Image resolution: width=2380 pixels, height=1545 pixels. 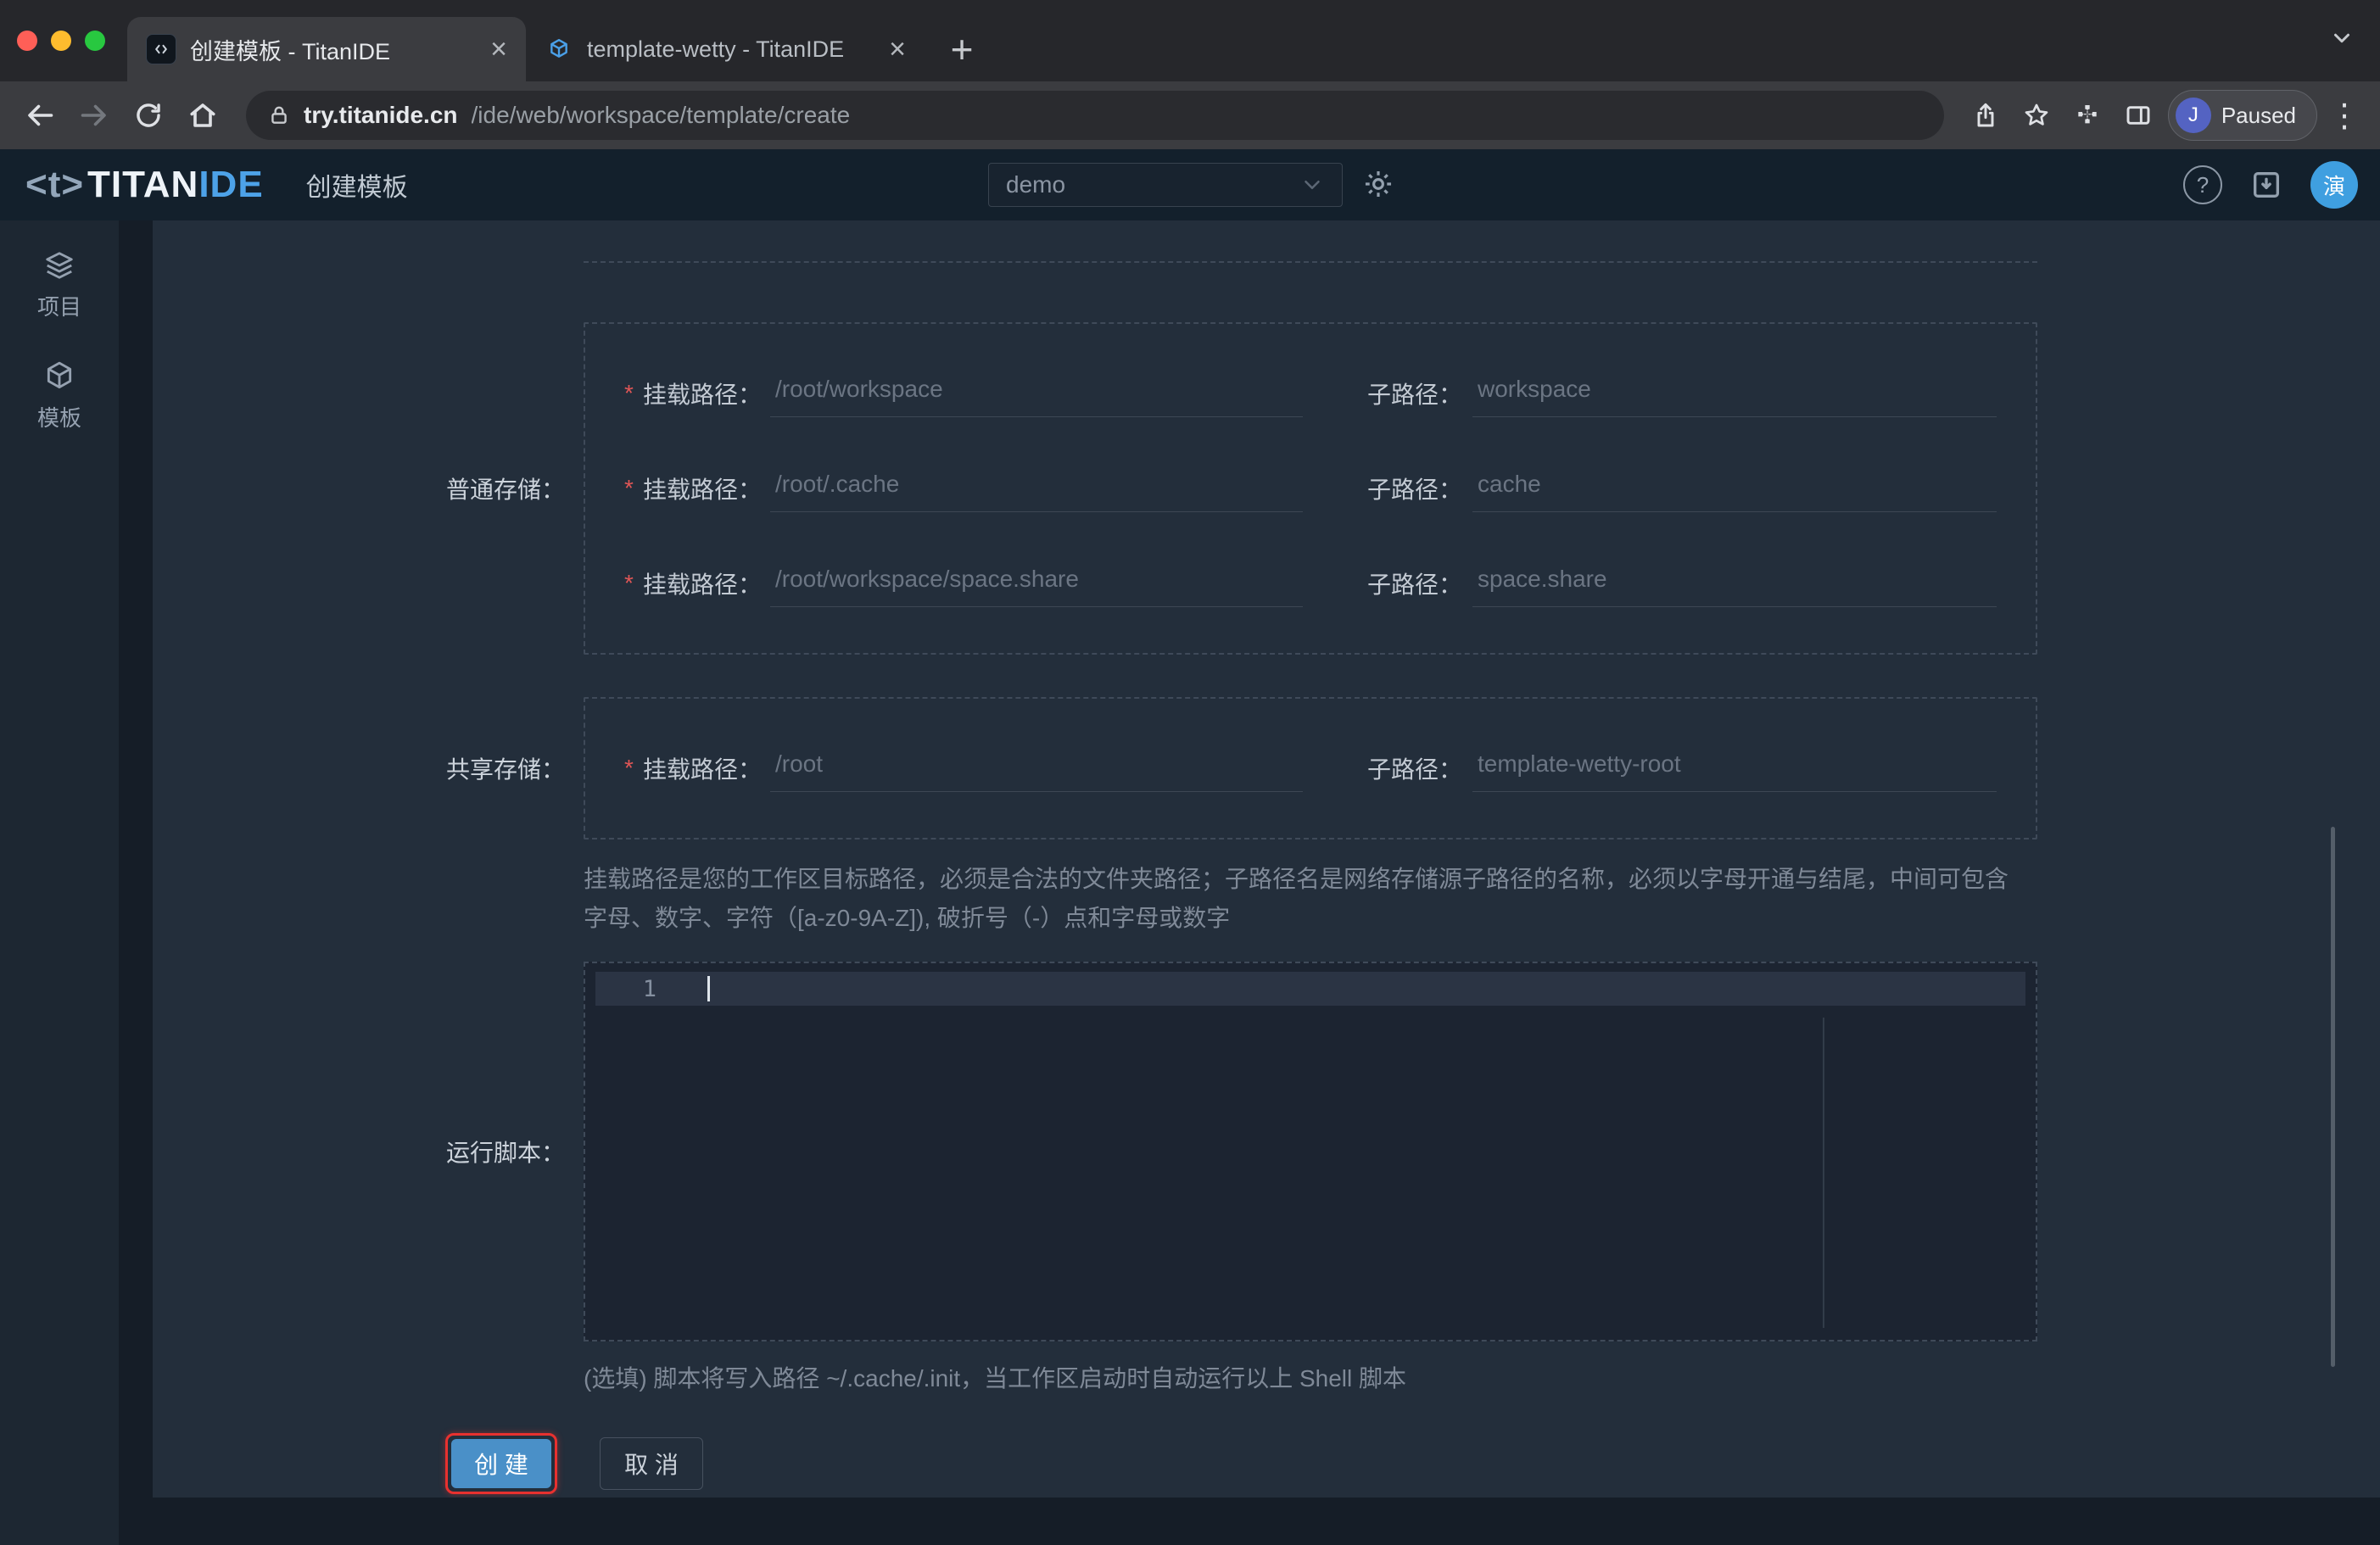 I want to click on back-icon, so click(x=40, y=115).